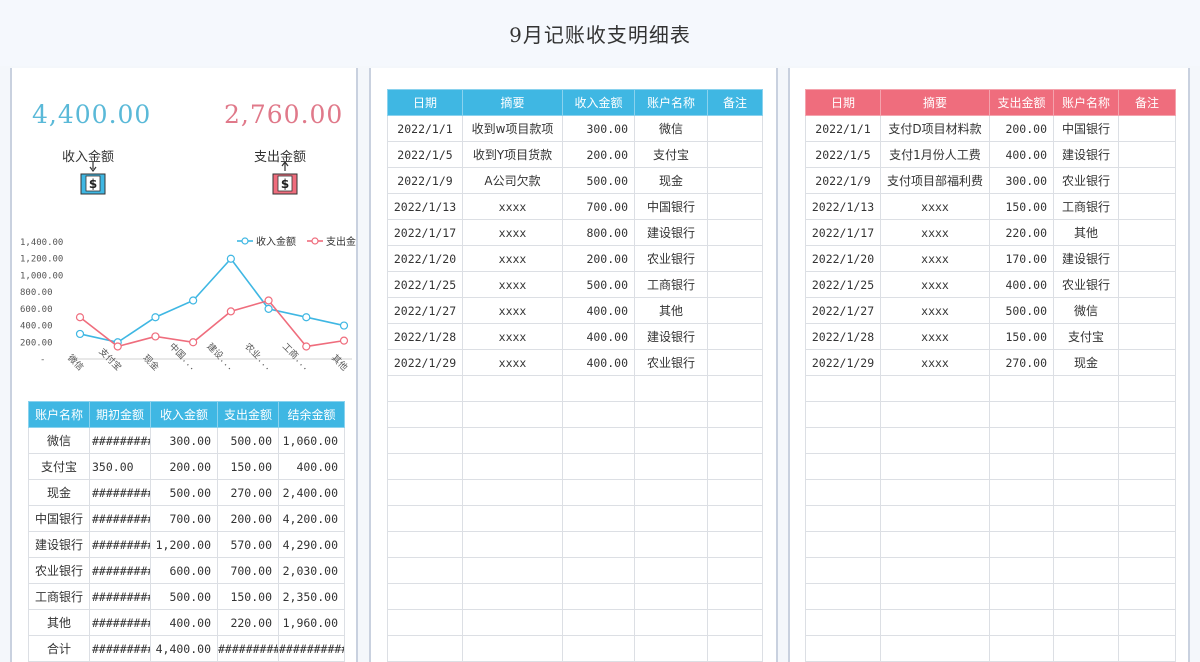 The image size is (1200, 662). Describe the element at coordinates (843, 310) in the screenshot. I see `table-cell: 2022/1/27` at that location.